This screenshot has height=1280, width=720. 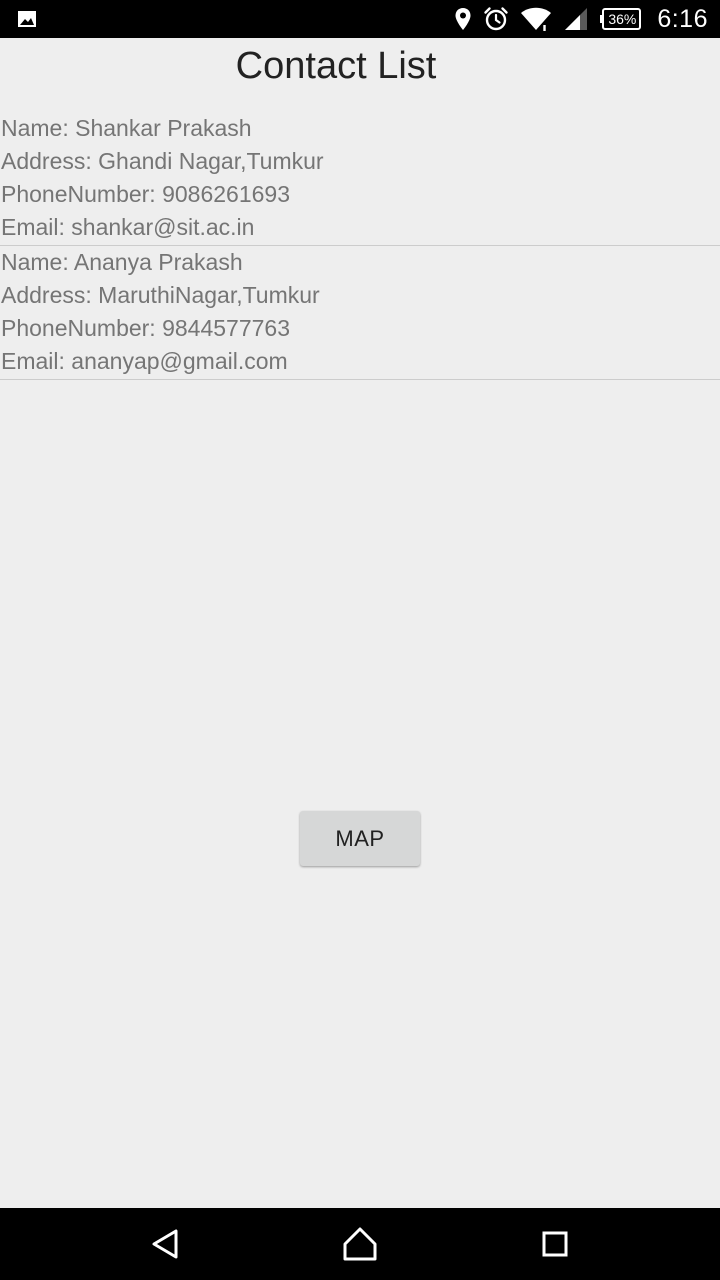 What do you see at coordinates (555, 1244) in the screenshot?
I see `recents-square-icon` at bounding box center [555, 1244].